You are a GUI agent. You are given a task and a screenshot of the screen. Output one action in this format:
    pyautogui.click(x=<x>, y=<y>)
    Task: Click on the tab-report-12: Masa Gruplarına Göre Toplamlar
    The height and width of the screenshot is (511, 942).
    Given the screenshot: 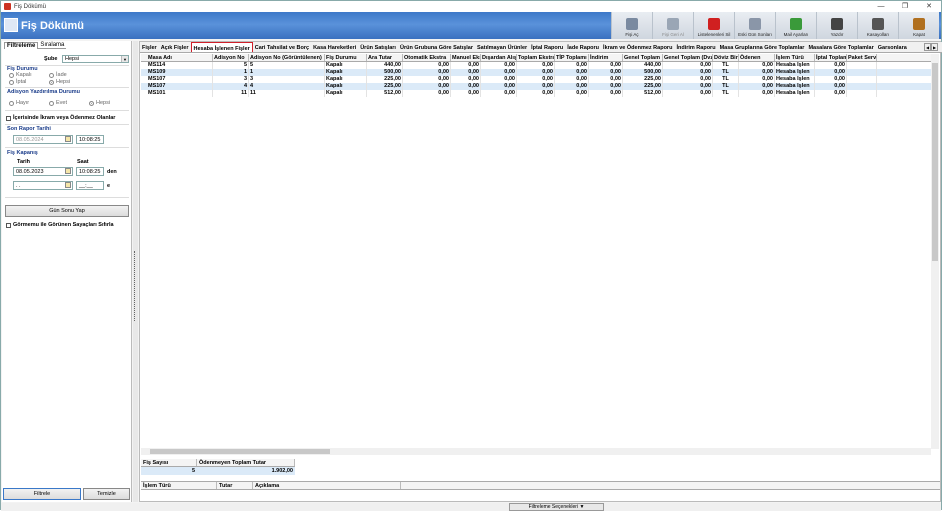 What is the action you would take?
    pyautogui.click(x=762, y=47)
    